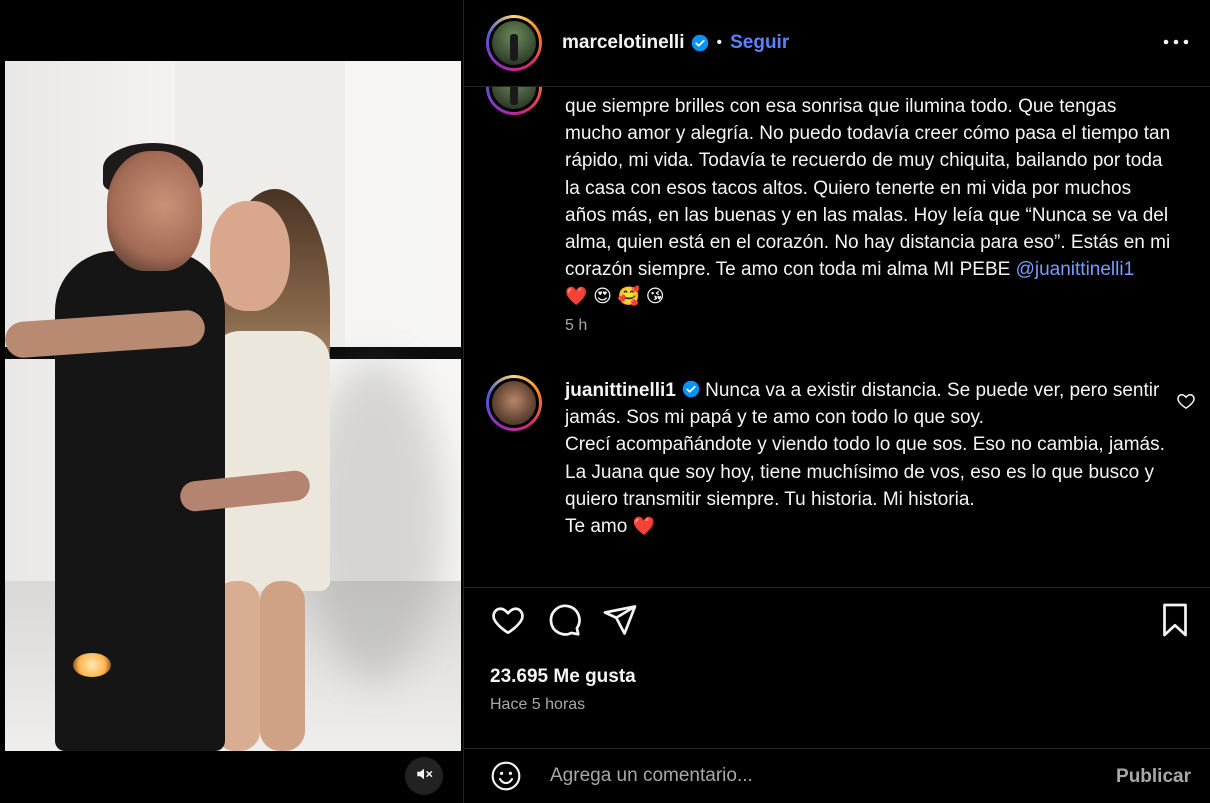  What do you see at coordinates (623, 43) in the screenshot?
I see `author-username: marcelotinelli` at bounding box center [623, 43].